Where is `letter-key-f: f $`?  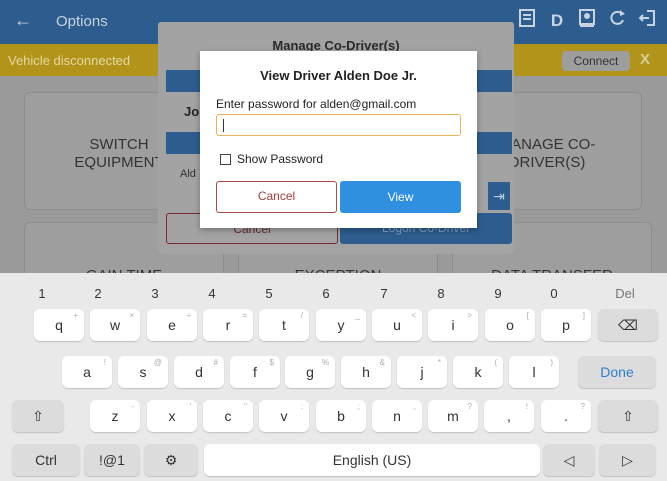 letter-key-f: f $ is located at coordinates (255, 372).